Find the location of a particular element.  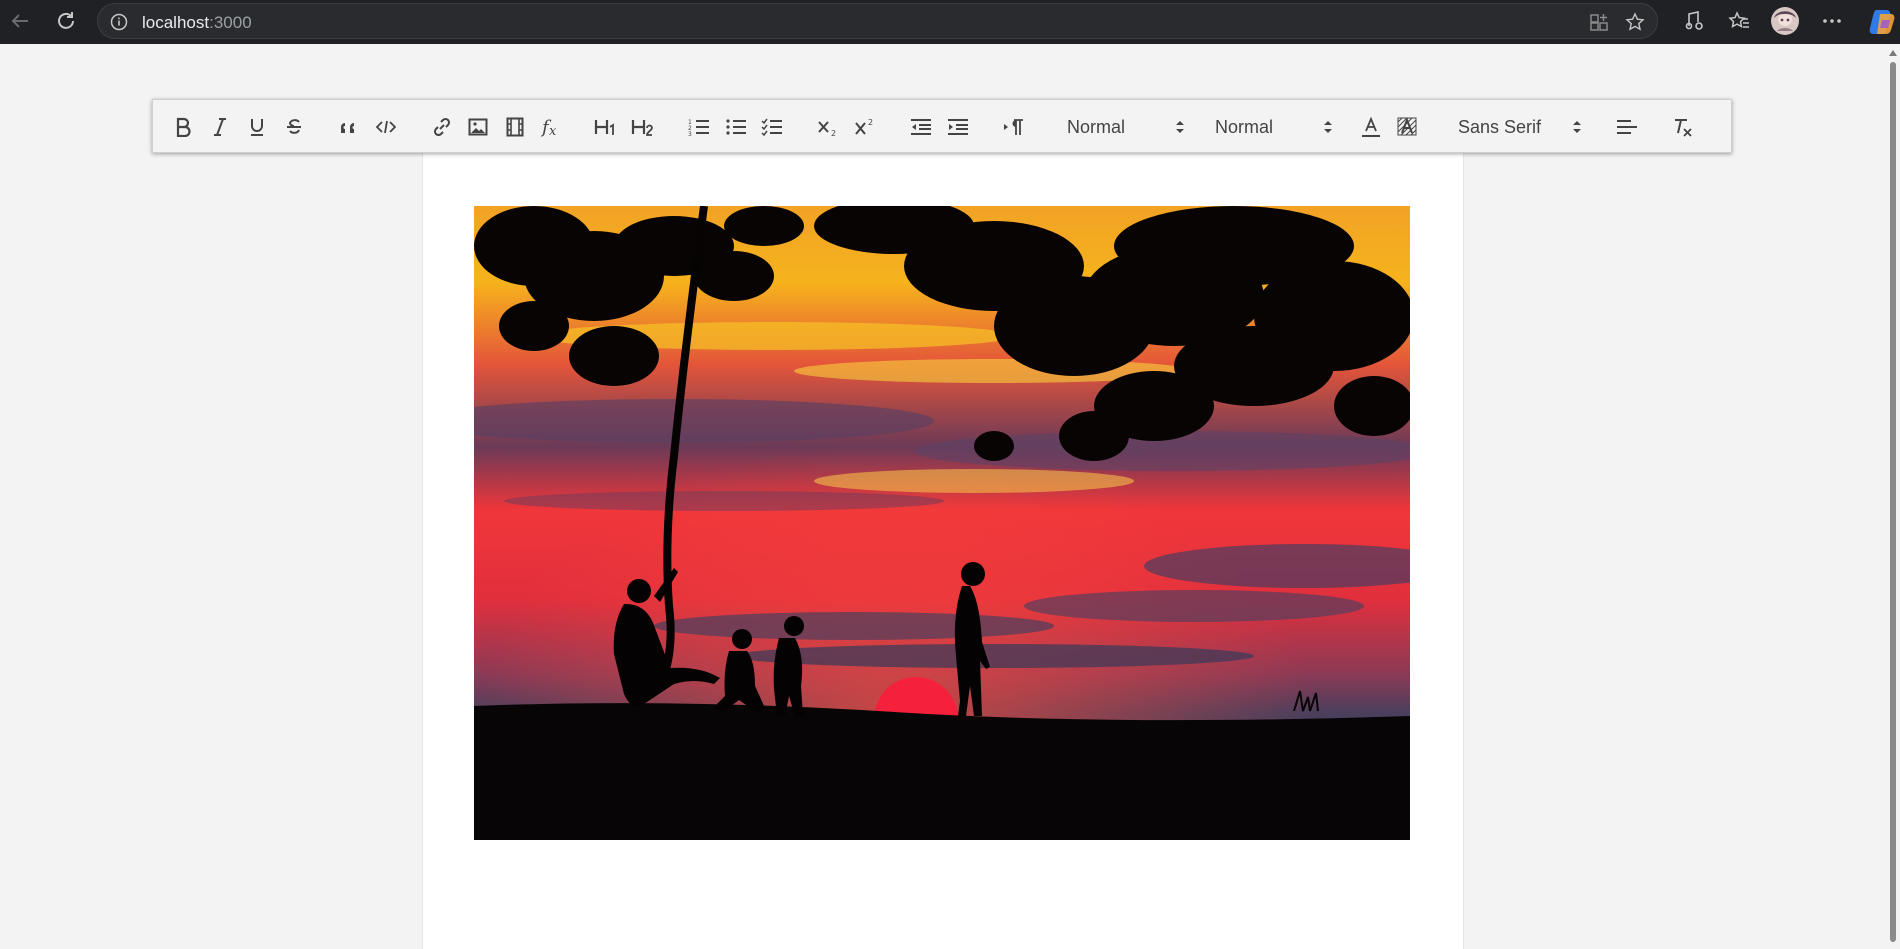

back-icon is located at coordinates (20, 21).